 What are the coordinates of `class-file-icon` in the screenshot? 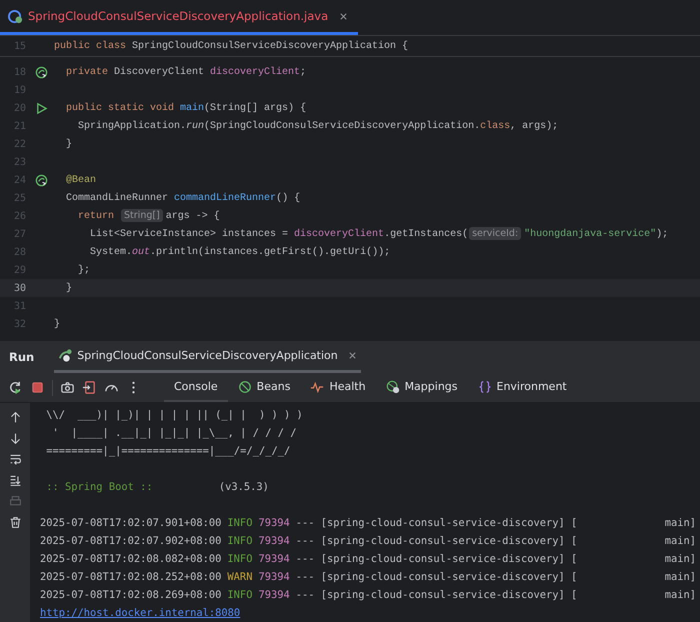 It's located at (15, 16).